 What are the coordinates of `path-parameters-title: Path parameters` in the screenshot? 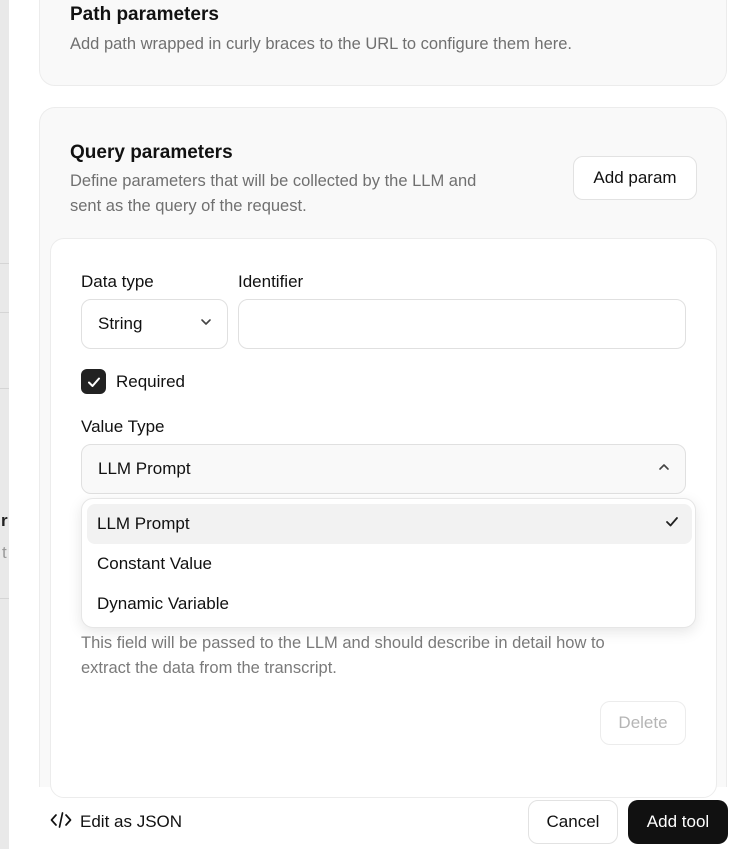 It's located at (144, 14).